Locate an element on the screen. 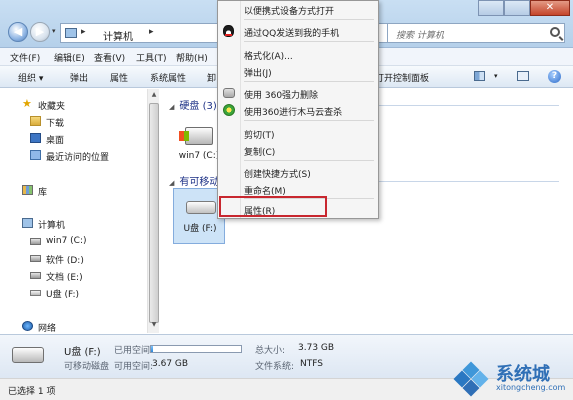  sidebar-scrollbar: ▲ ▼ is located at coordinates (153, 211).